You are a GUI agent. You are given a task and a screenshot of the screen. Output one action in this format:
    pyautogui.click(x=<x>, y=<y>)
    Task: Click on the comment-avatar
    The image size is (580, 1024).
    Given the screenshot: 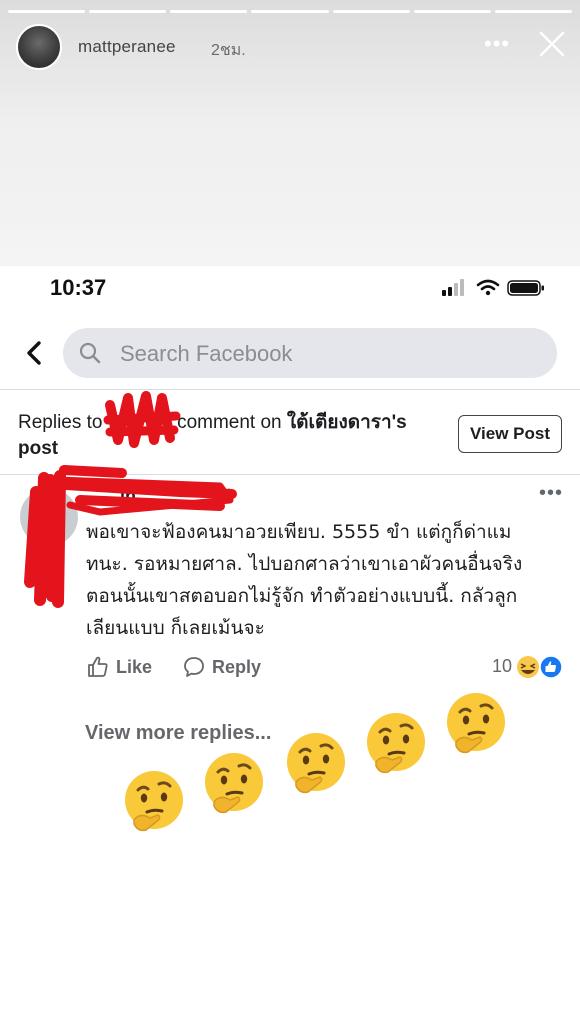 What is the action you would take?
    pyautogui.click(x=49, y=517)
    